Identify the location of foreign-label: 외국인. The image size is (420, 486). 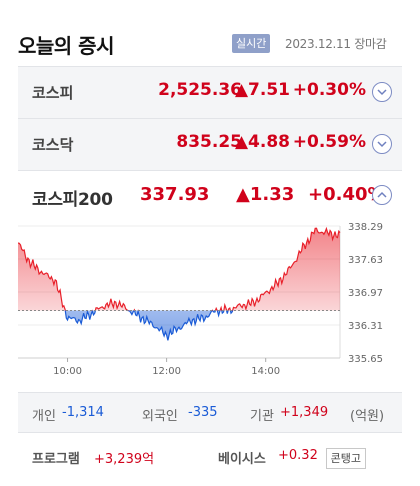
(160, 416).